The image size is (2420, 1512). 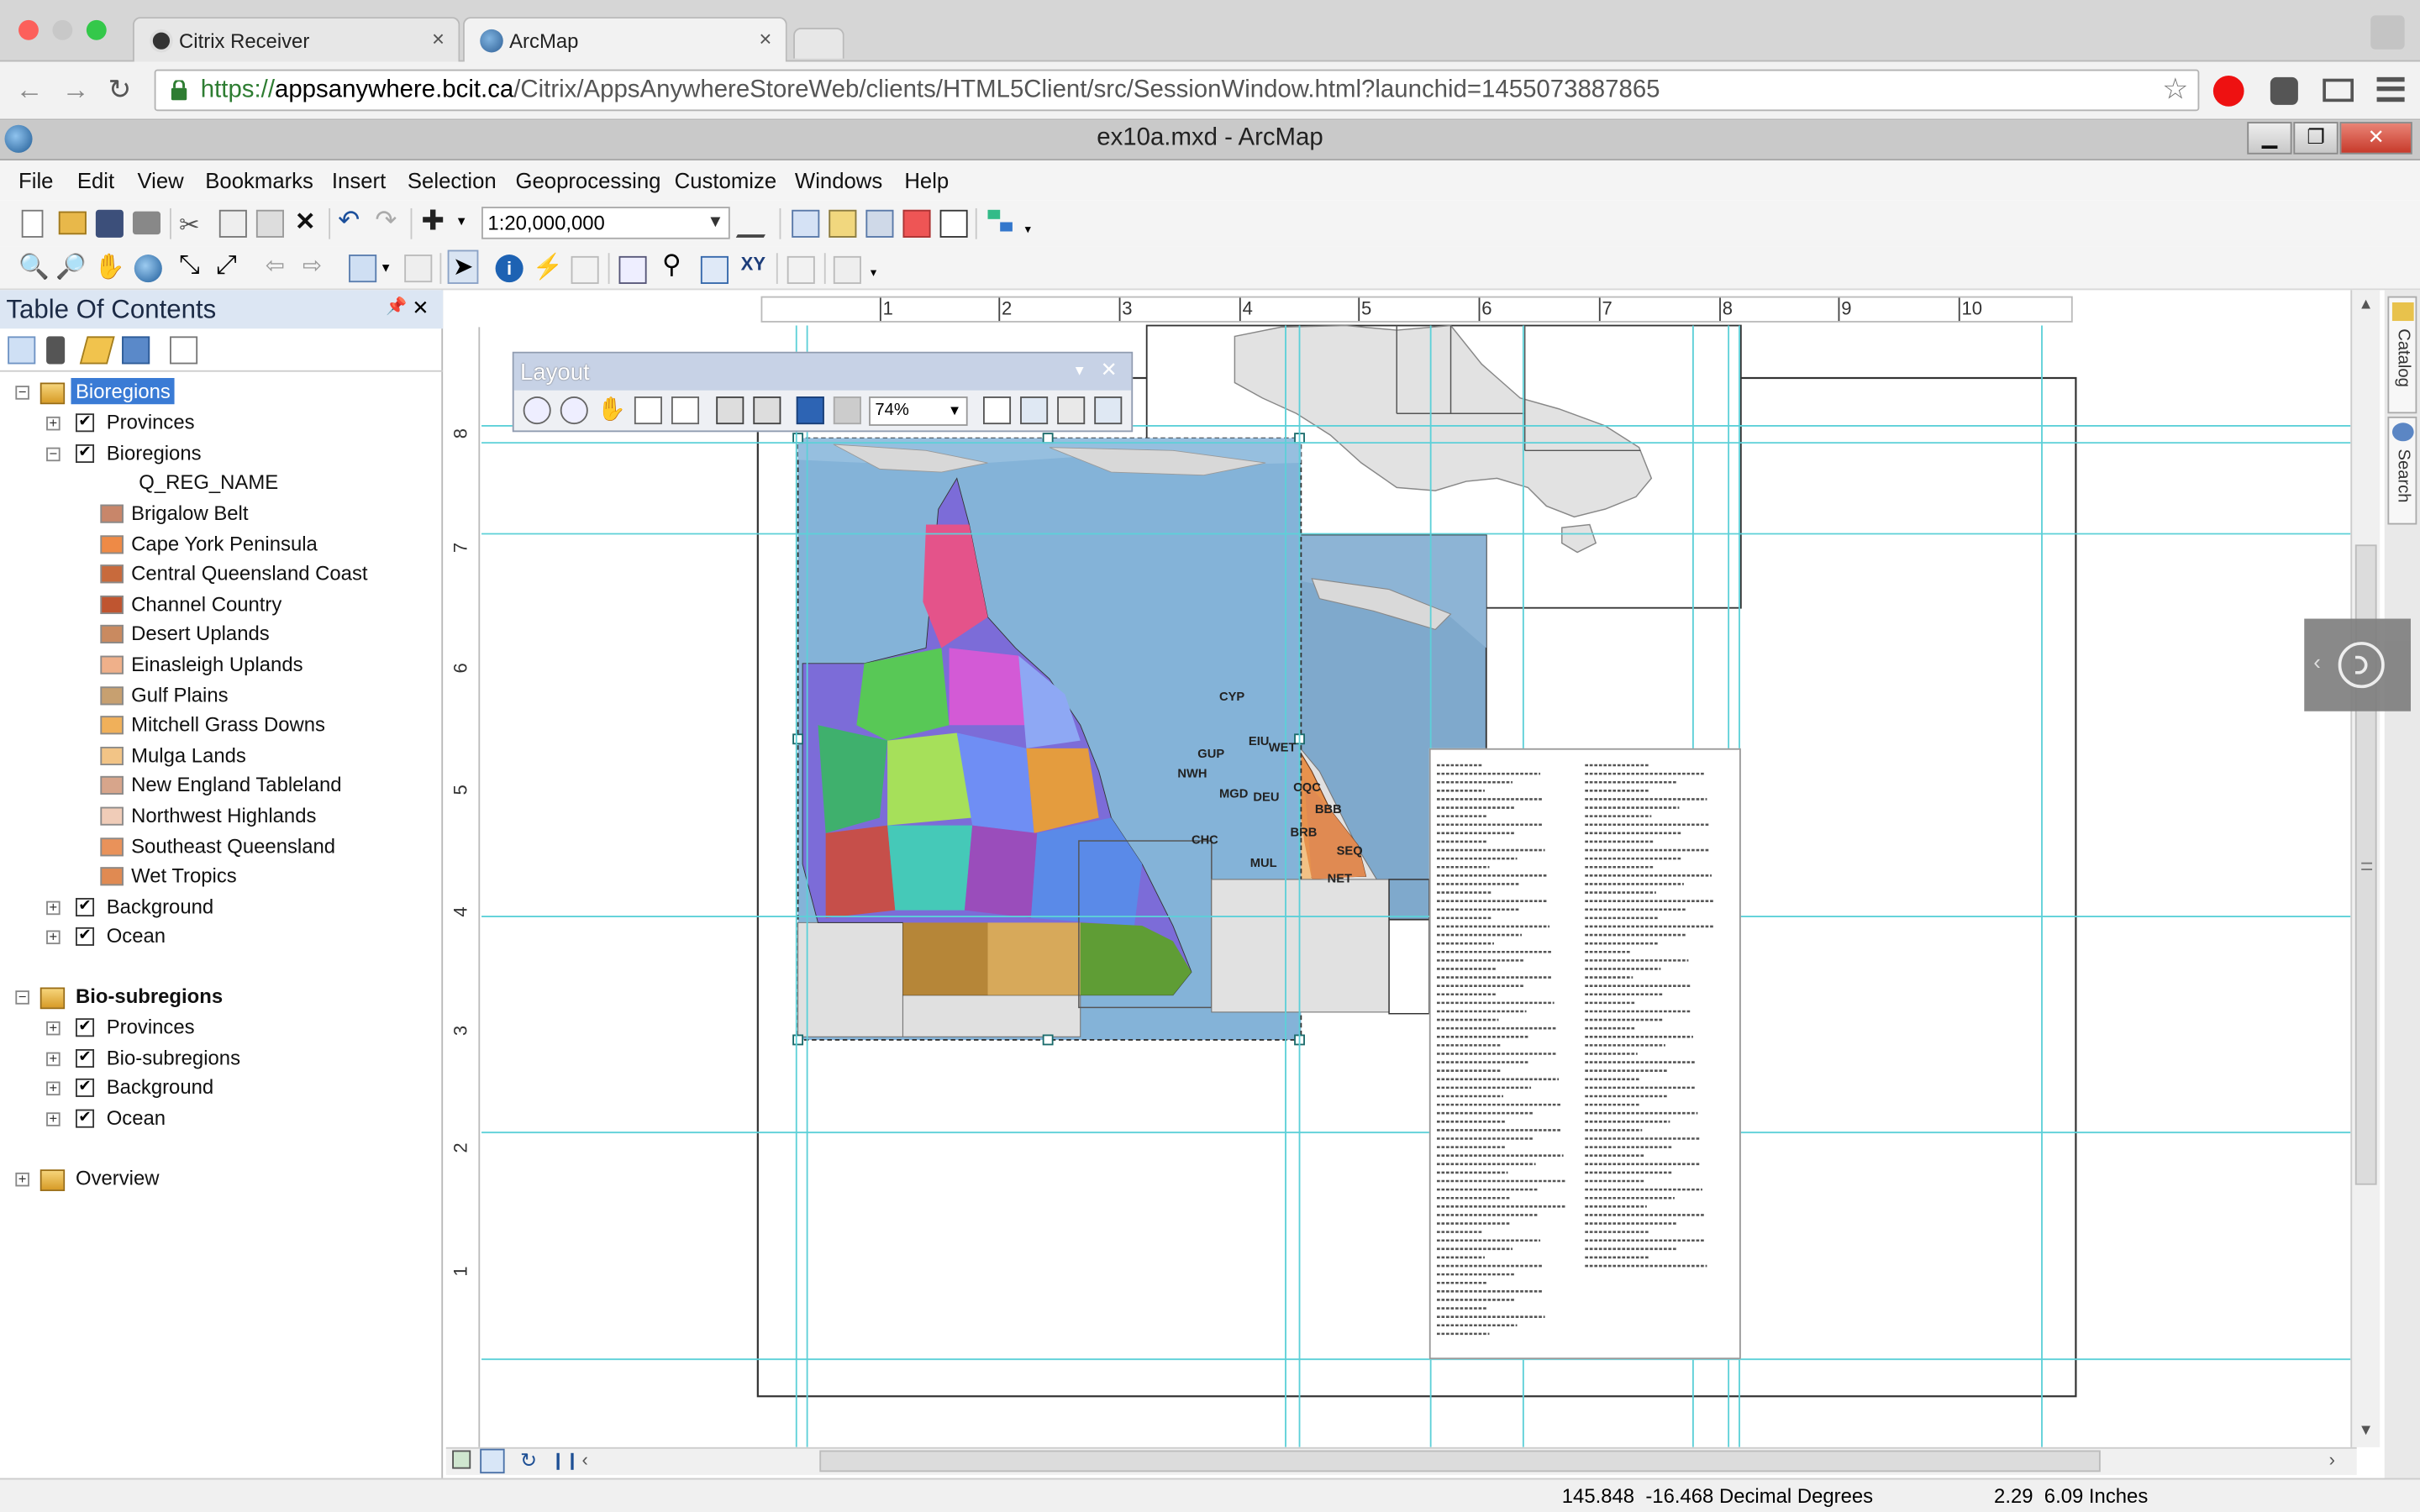 I want to click on close-button: ✕, so click(x=2375, y=138).